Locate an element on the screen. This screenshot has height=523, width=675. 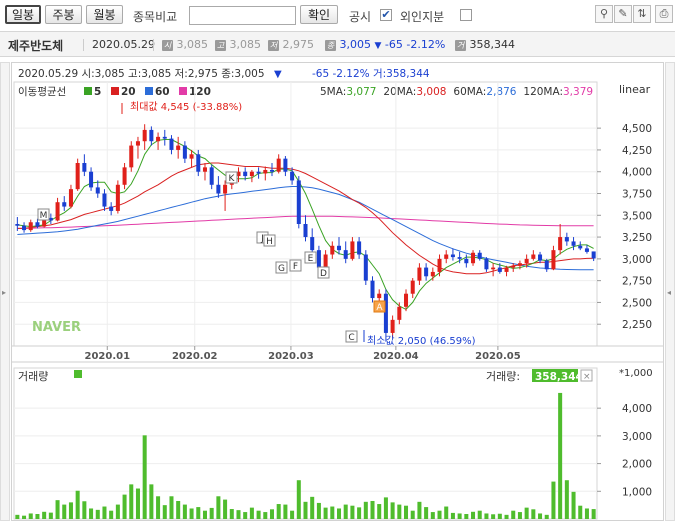
price-tick-label: 4,000 is located at coordinates (637, 173).